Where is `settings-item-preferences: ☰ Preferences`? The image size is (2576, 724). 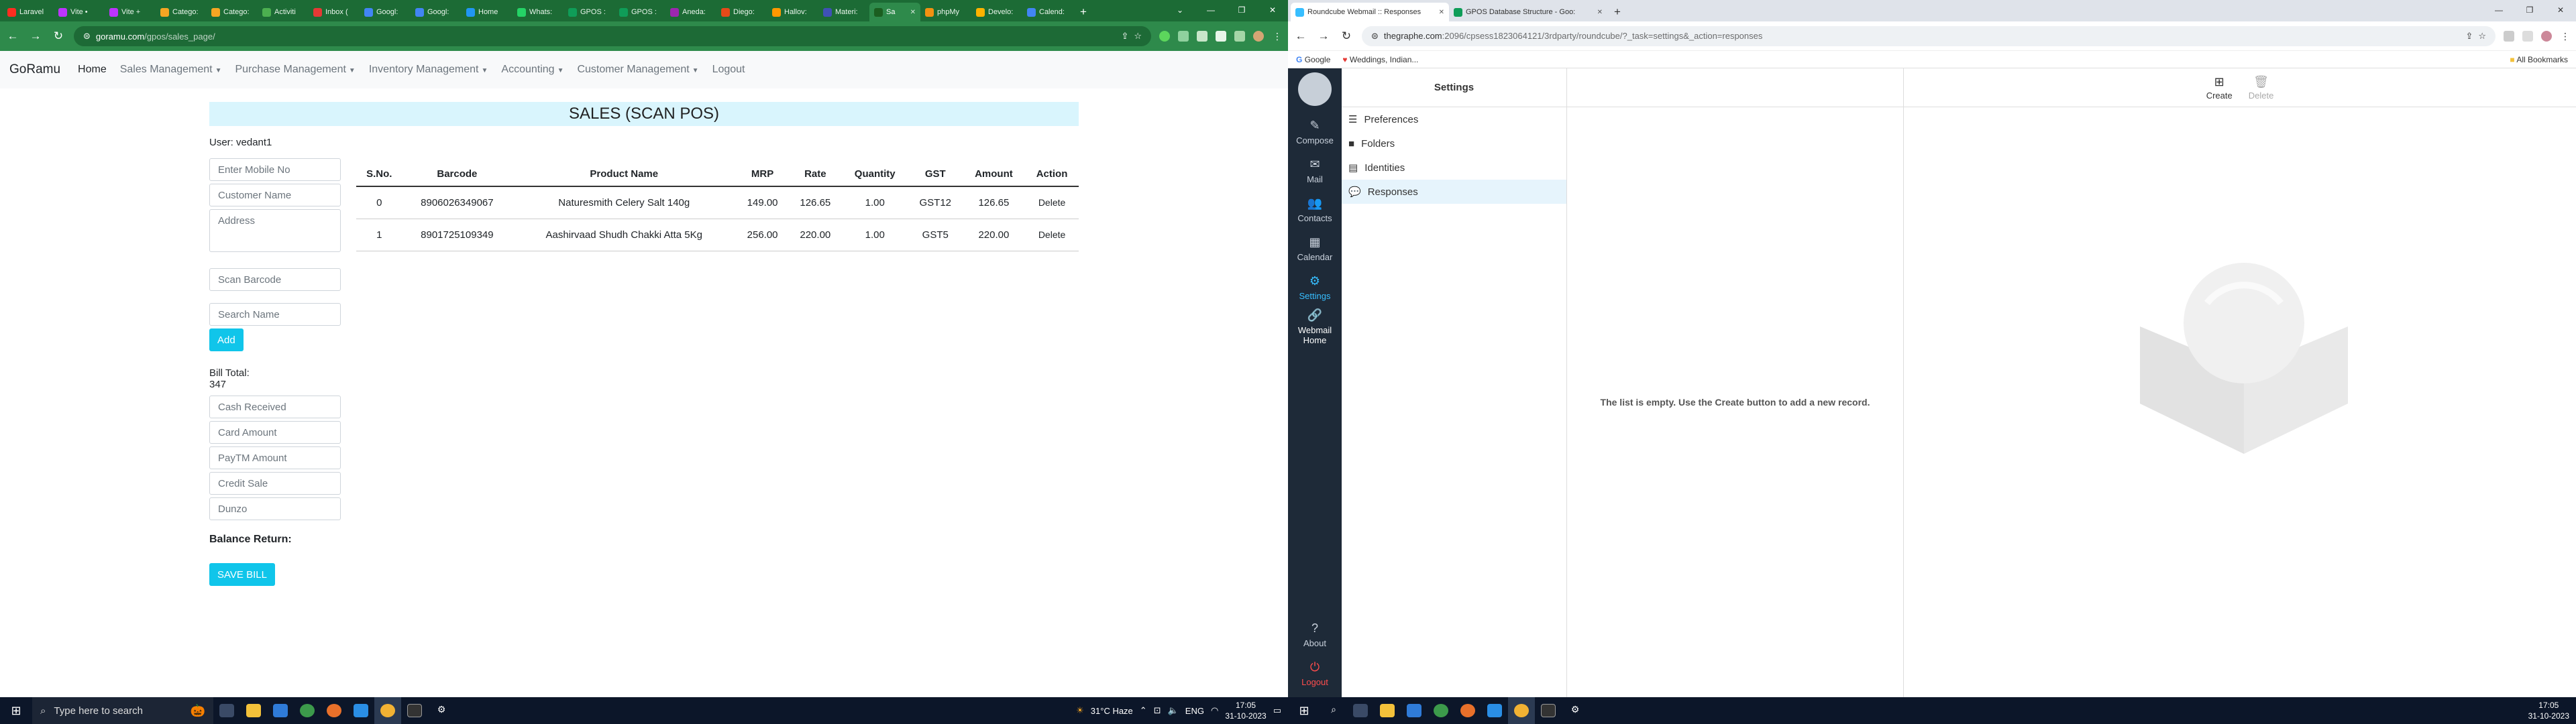
settings-item-preferences: ☰ Preferences is located at coordinates (1454, 119).